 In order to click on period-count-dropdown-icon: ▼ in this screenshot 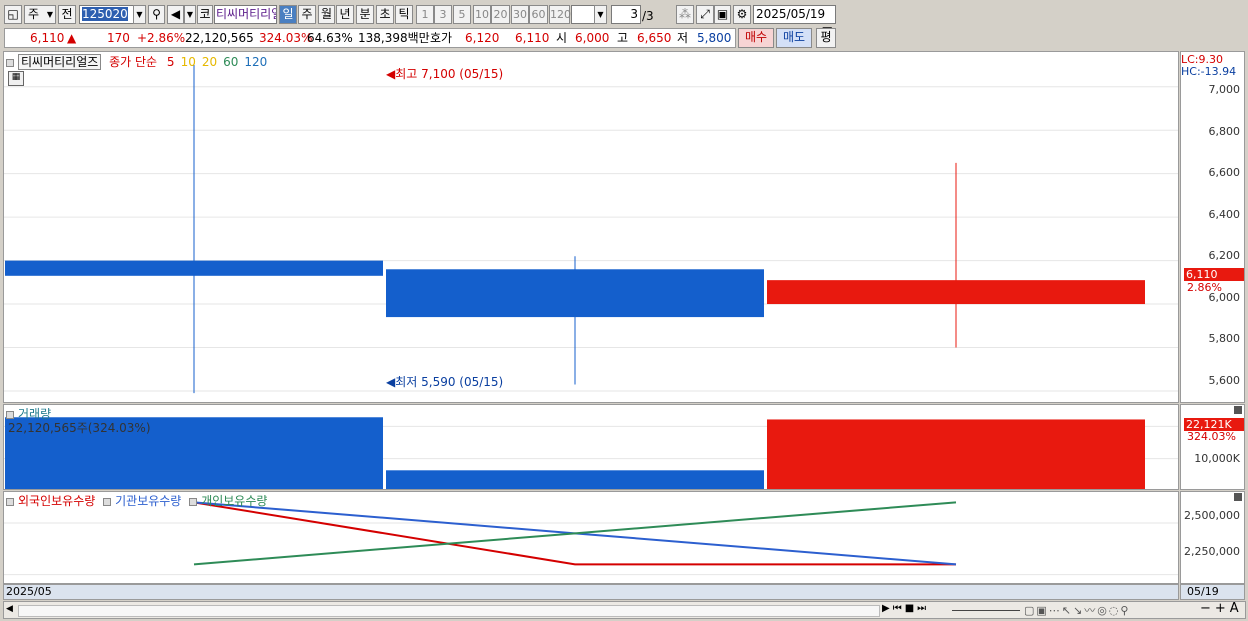, I will do `click(600, 14)`.